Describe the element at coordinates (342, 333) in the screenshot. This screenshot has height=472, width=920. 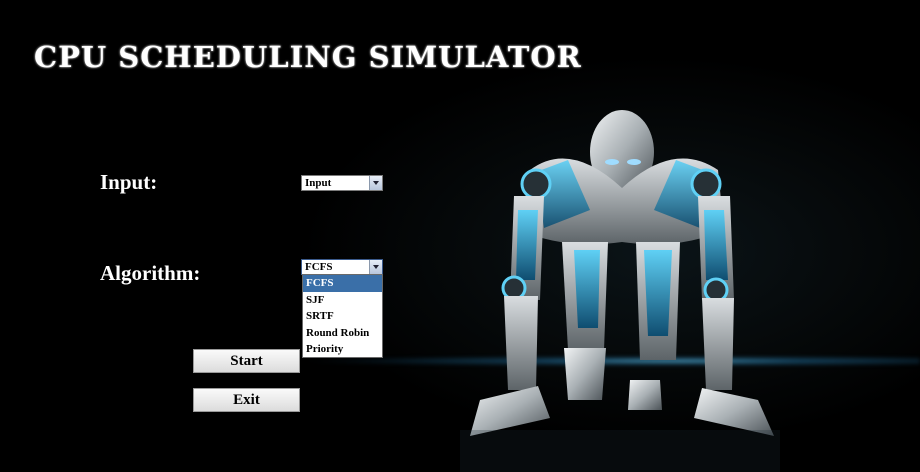
I see `algorithm-option-round-robin: Round Robin` at that location.